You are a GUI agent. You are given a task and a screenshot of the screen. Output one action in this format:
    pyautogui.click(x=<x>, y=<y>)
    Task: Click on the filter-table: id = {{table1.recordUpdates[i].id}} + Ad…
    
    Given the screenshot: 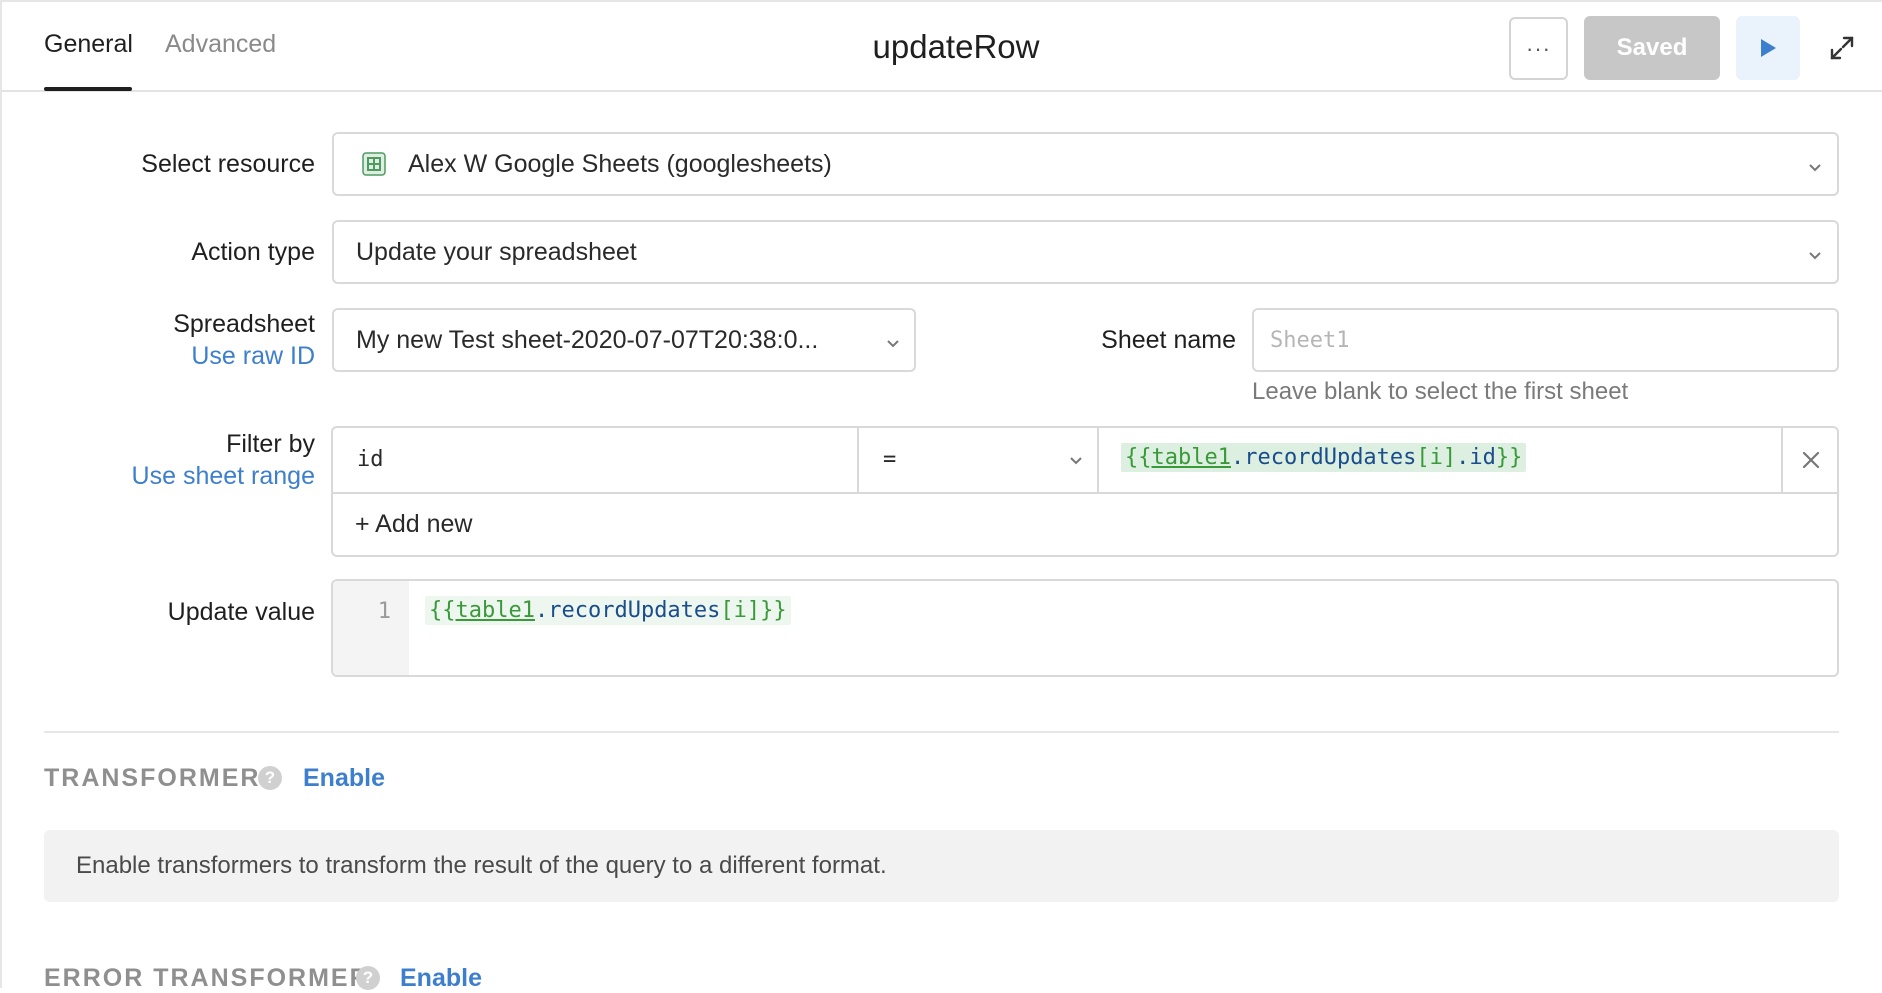 What is the action you would take?
    pyautogui.click(x=1085, y=491)
    